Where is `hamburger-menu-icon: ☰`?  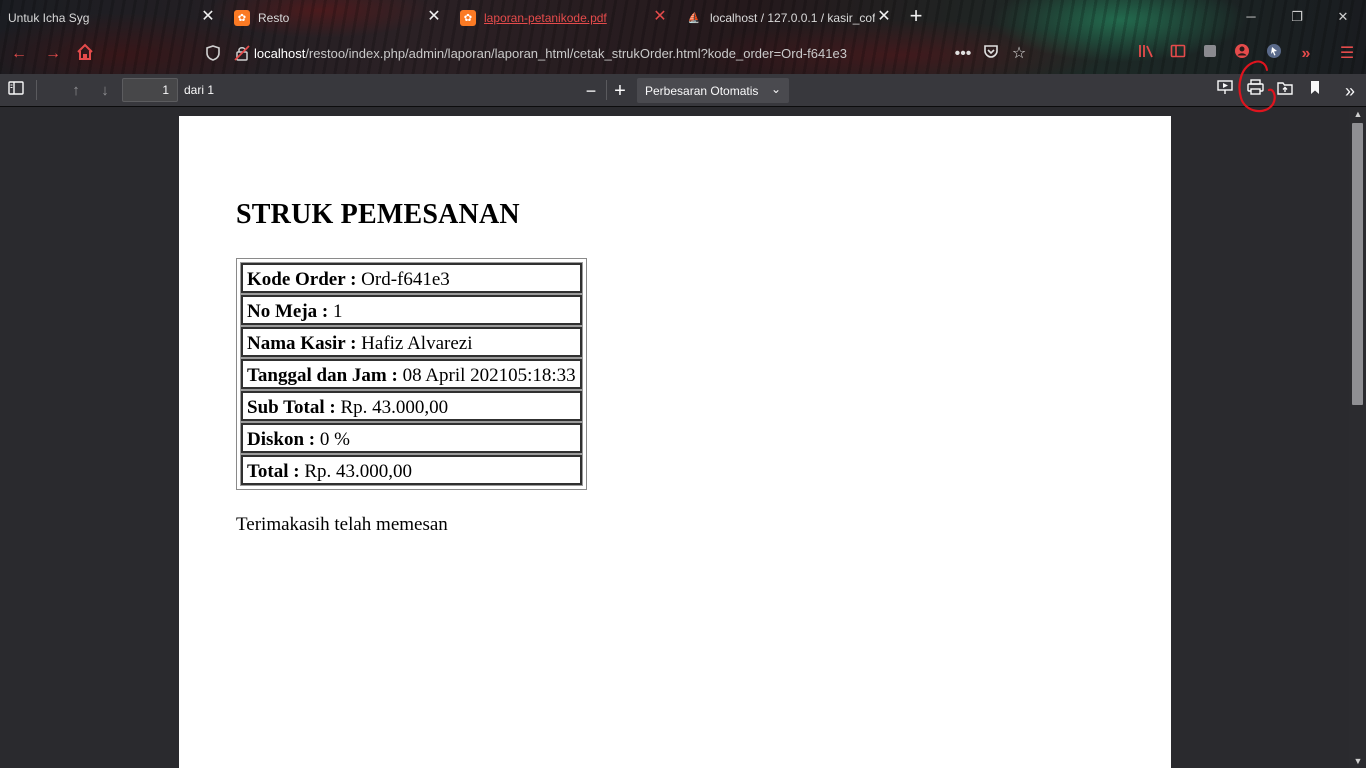
hamburger-menu-icon: ☰ is located at coordinates (1347, 54).